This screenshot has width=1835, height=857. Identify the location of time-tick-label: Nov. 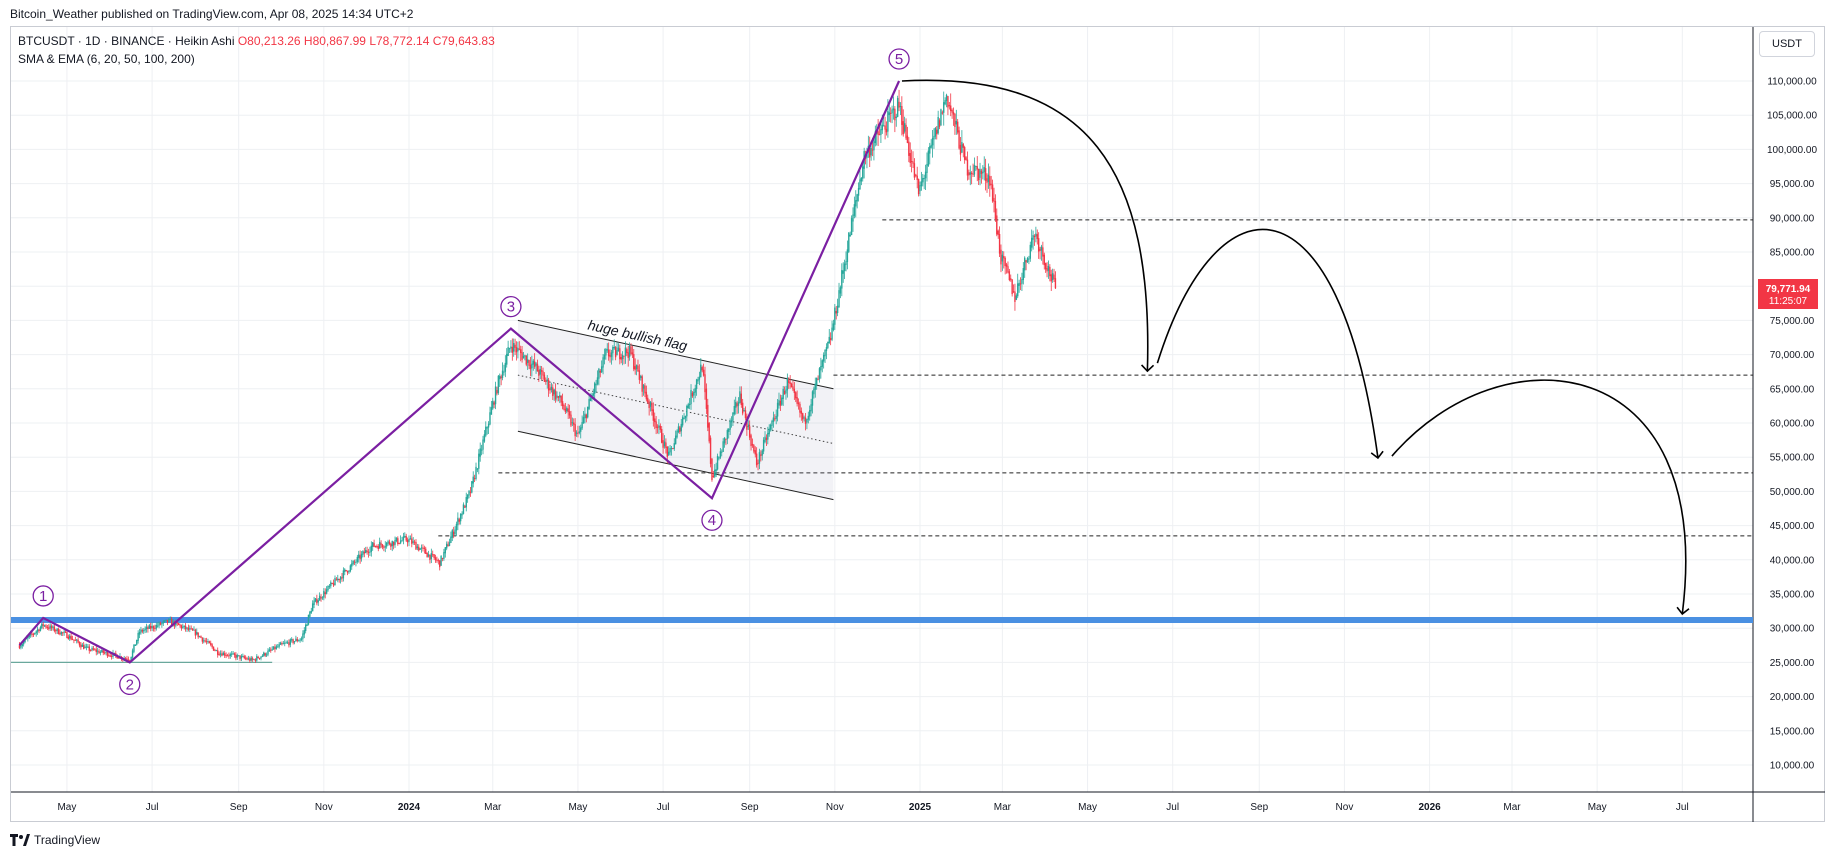
(835, 807).